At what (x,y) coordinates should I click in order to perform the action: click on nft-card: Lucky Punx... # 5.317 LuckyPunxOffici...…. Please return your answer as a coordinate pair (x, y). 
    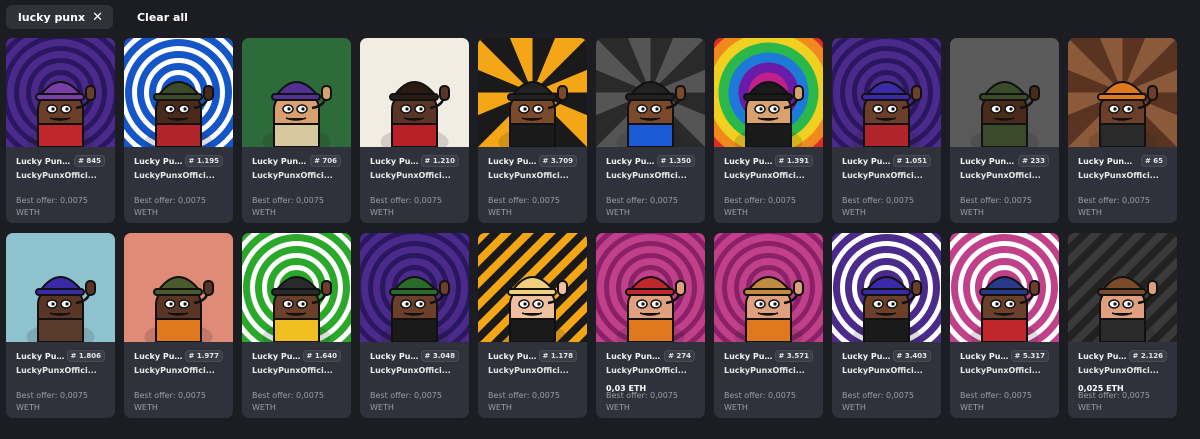
    Looking at the image, I should click on (1004, 325).